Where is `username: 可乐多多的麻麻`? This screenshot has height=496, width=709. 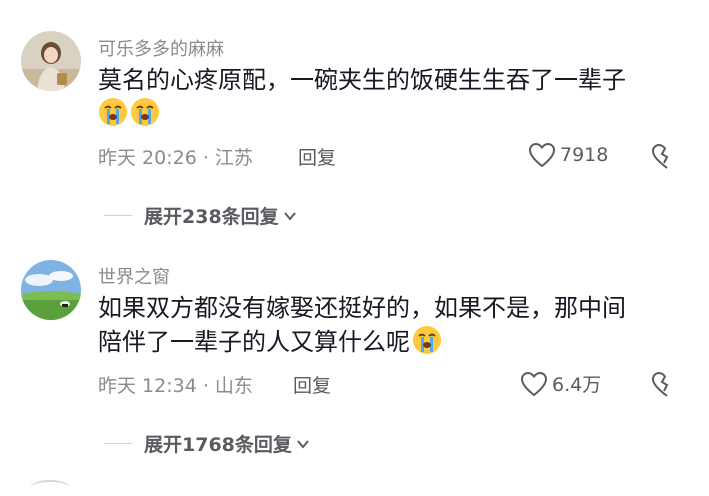
username: 可乐多多的麻麻 is located at coordinates (161, 48).